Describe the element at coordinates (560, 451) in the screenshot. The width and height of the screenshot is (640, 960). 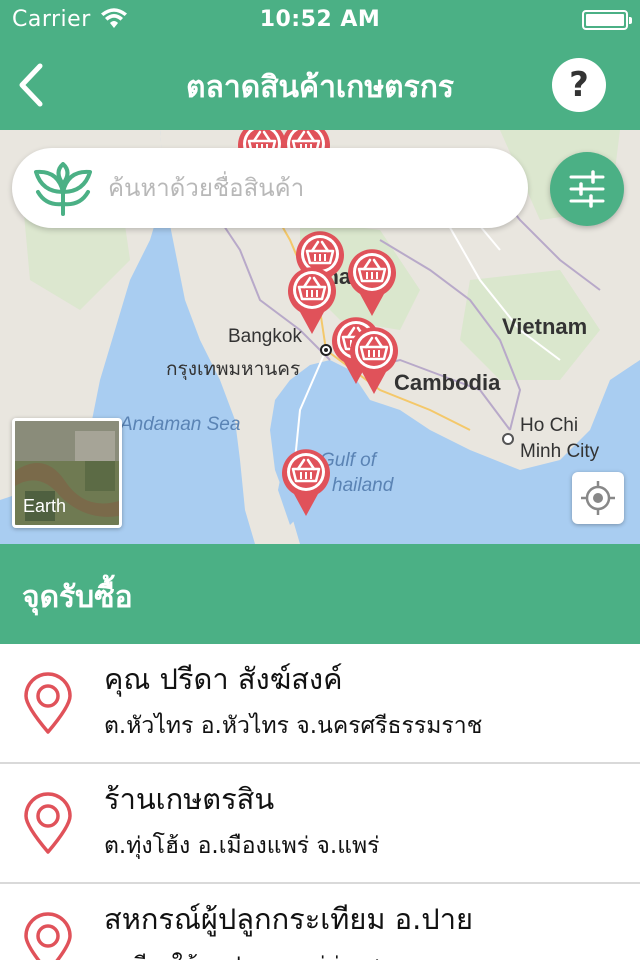
I see `map-label-hochiminh-line2: Minh City` at that location.